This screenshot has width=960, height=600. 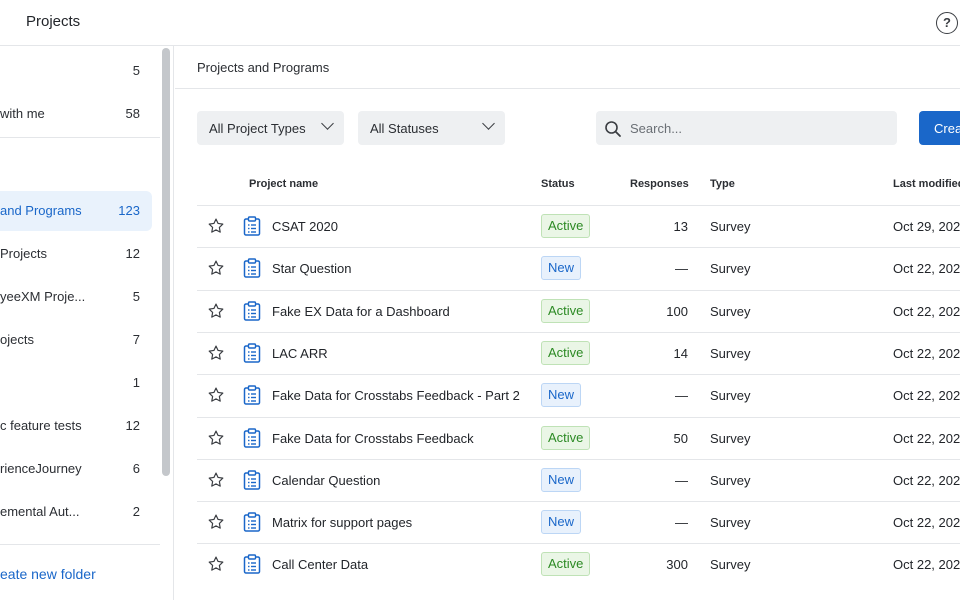 What do you see at coordinates (270, 128) in the screenshot?
I see `project-types-dropdown: All Project Types` at bounding box center [270, 128].